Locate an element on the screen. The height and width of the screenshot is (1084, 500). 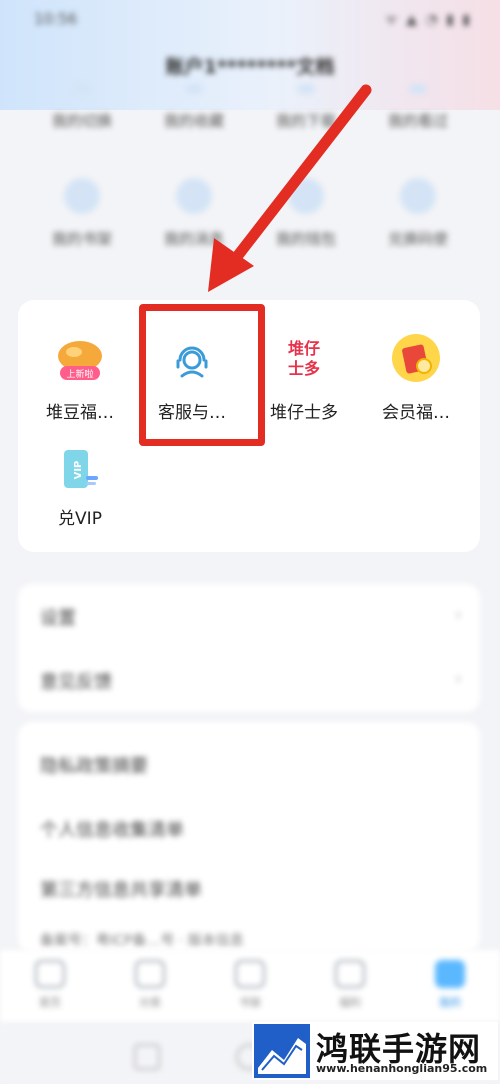
bookshelf-icon is located at coordinates (250, 974).